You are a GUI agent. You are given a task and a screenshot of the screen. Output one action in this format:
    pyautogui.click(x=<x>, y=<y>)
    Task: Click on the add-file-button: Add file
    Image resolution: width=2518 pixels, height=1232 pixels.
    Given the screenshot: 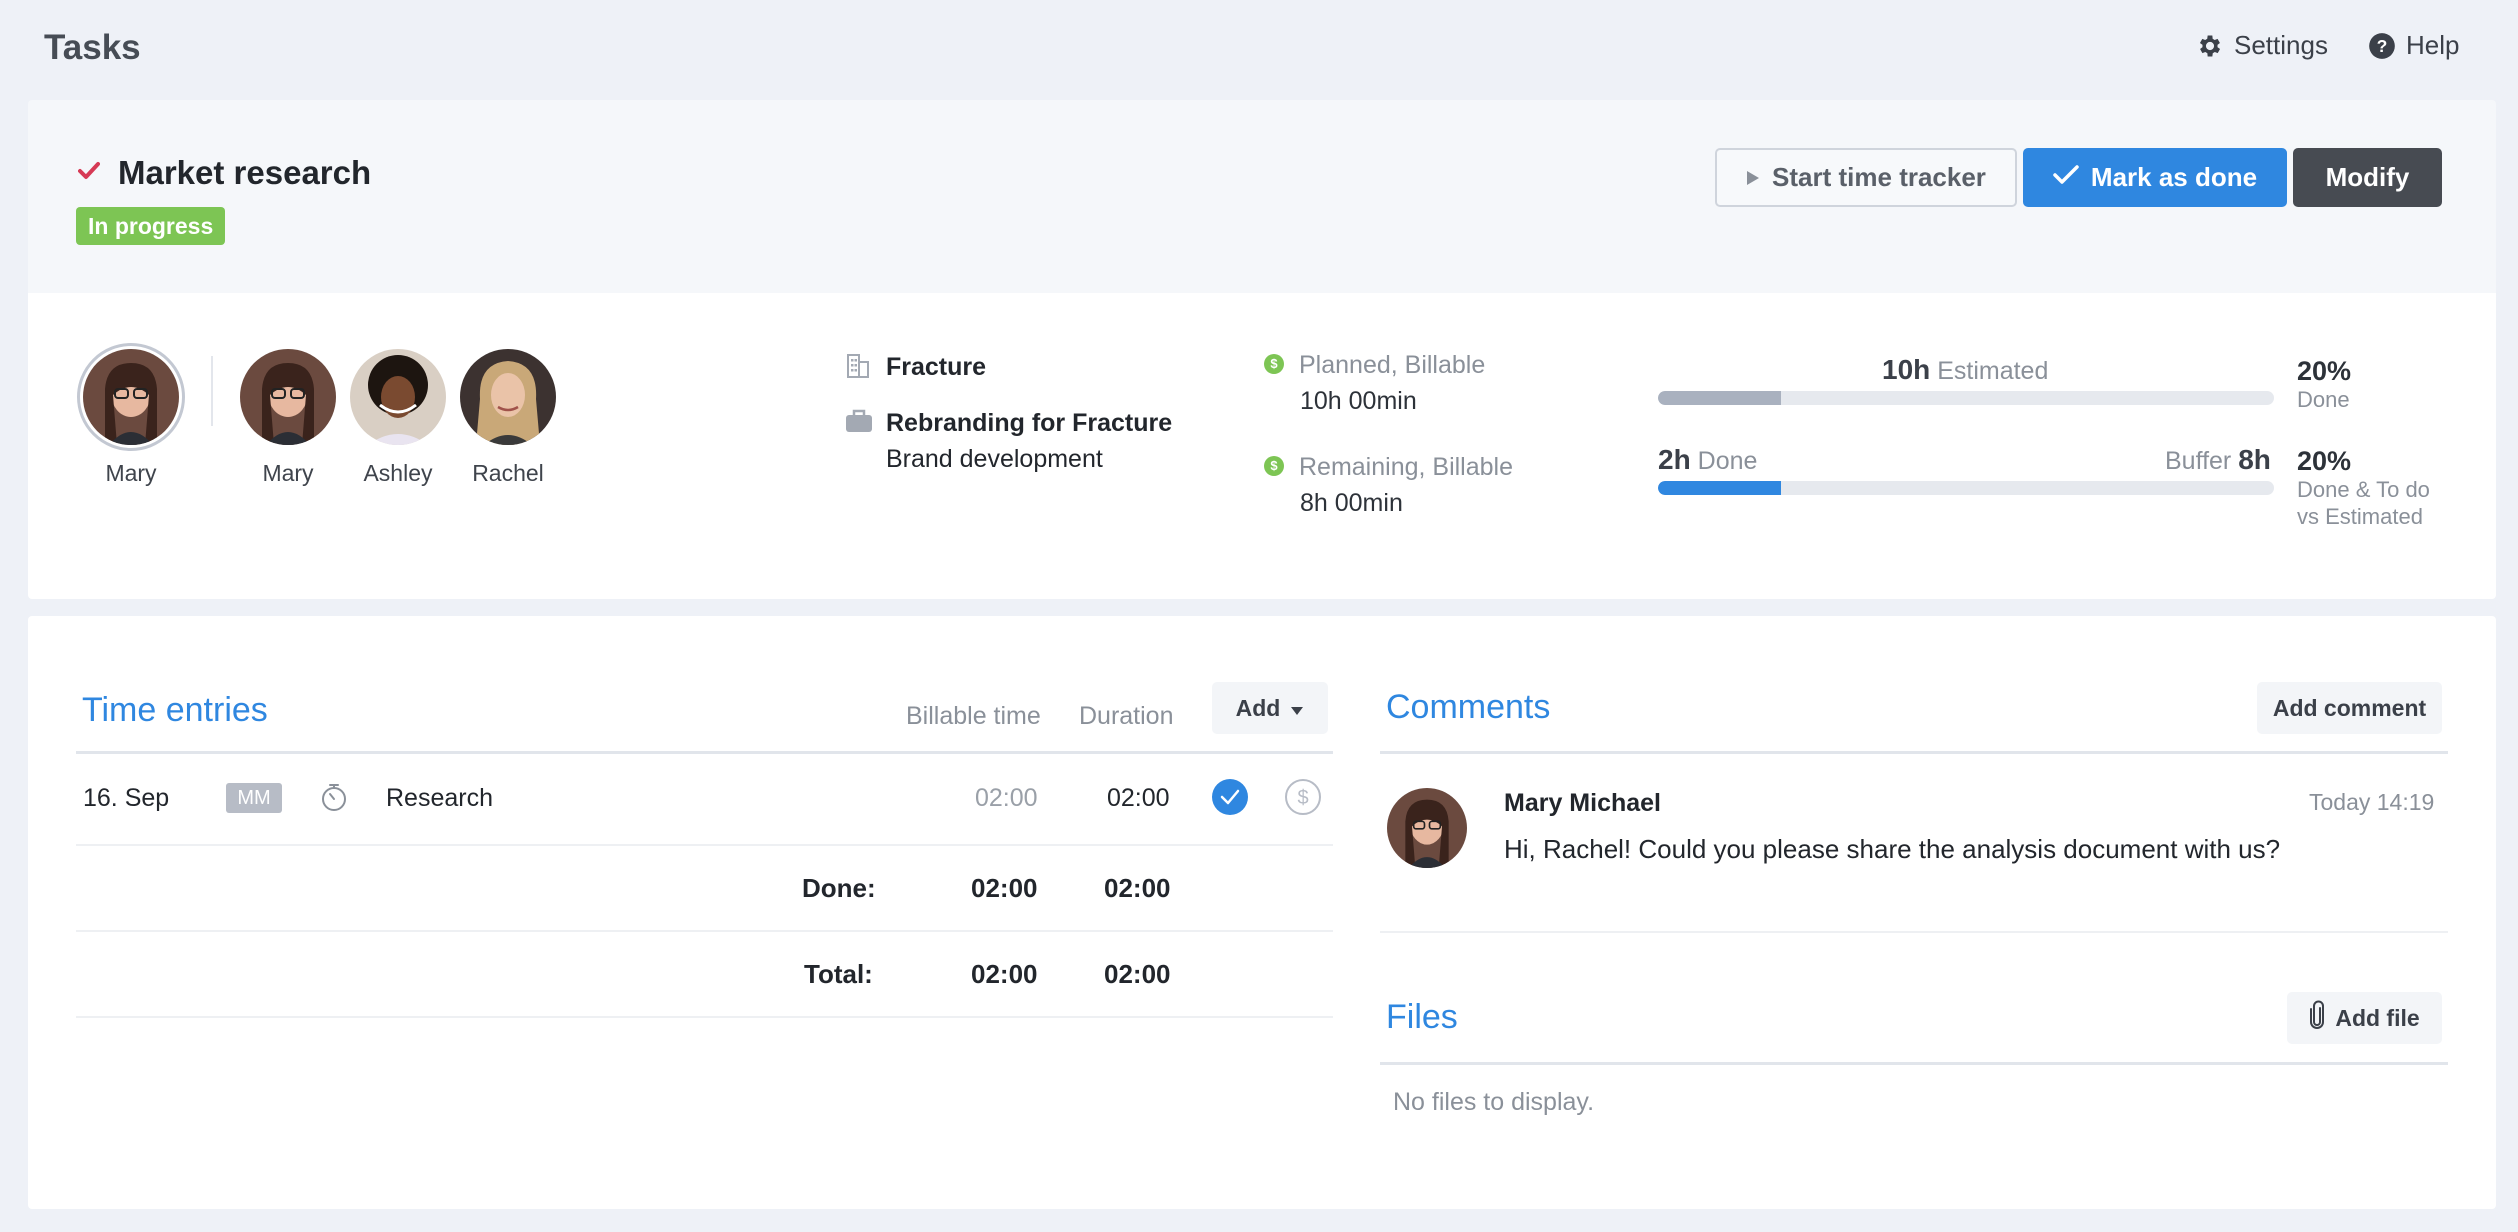 What is the action you would take?
    pyautogui.click(x=2364, y=1018)
    